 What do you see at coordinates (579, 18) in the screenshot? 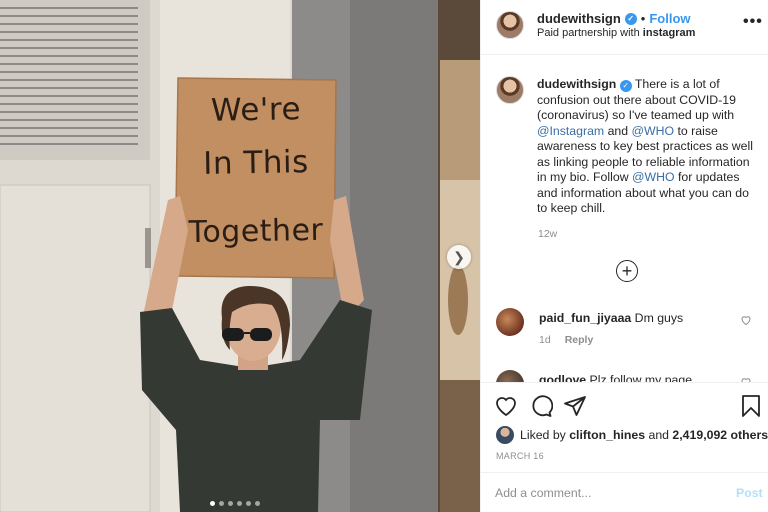
I see `header-username: dudewithsign` at bounding box center [579, 18].